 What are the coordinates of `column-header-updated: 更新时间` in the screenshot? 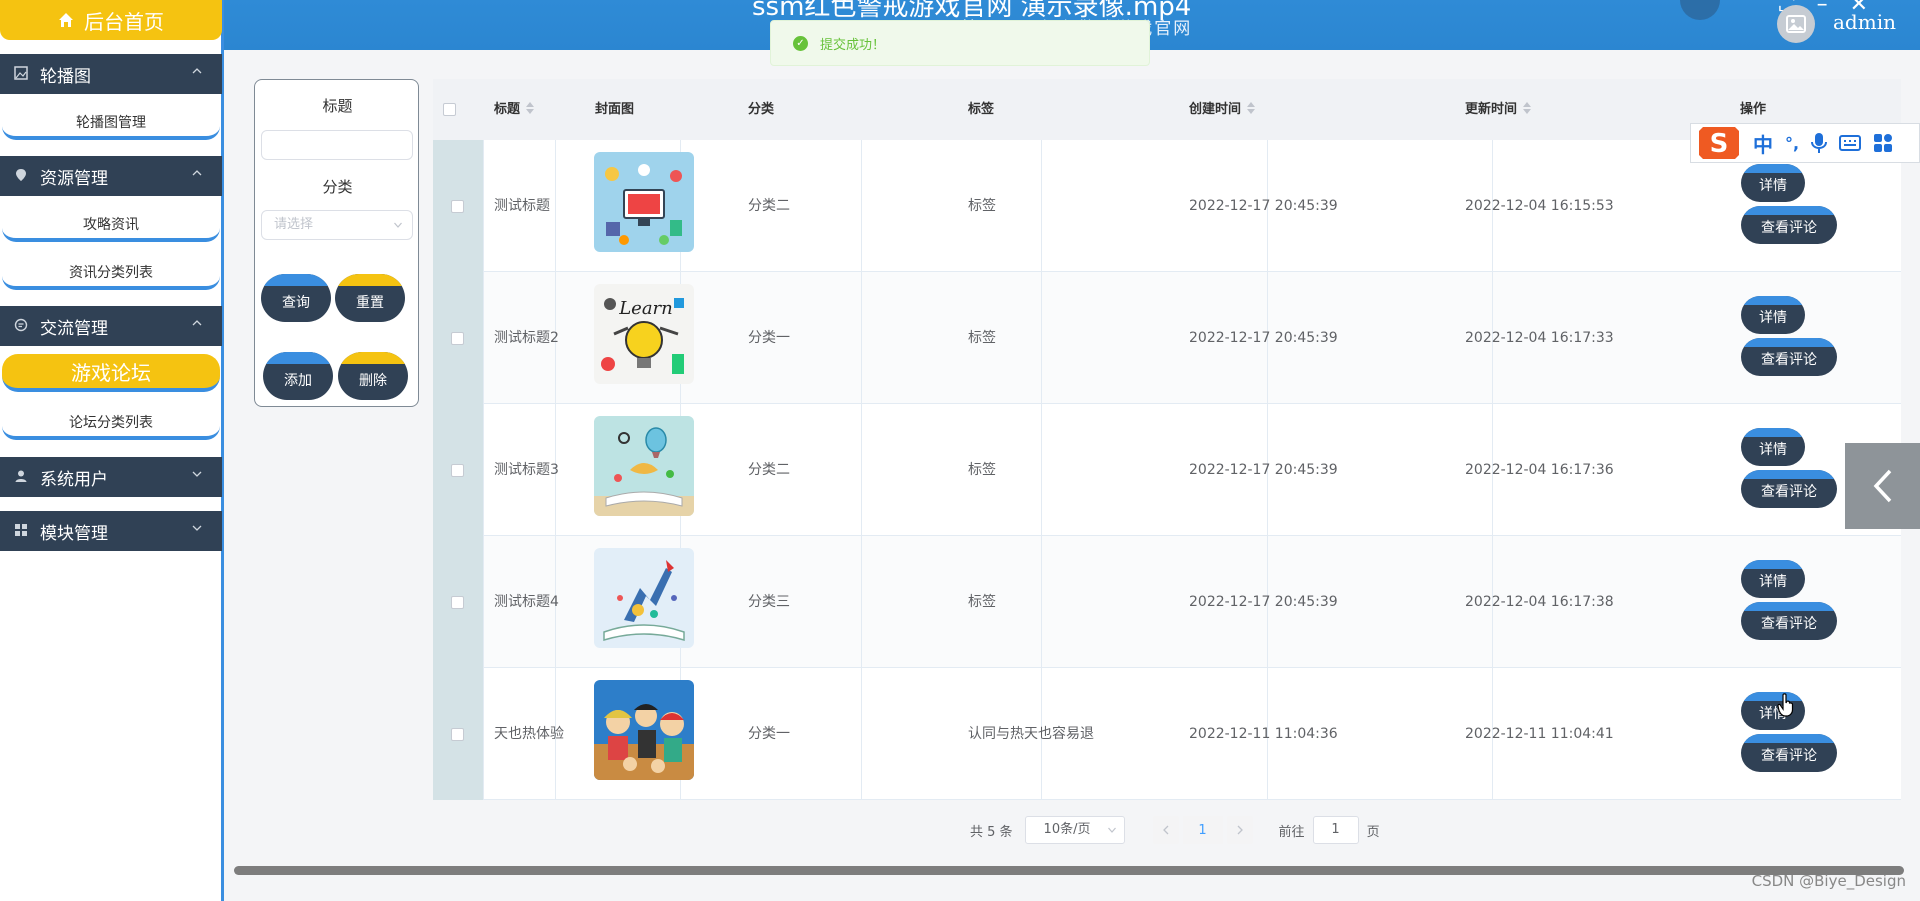 It's located at (1498, 109).